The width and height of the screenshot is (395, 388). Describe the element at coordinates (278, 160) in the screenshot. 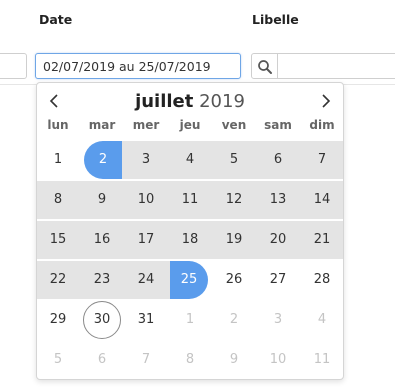

I see `calendar-day: 6` at that location.